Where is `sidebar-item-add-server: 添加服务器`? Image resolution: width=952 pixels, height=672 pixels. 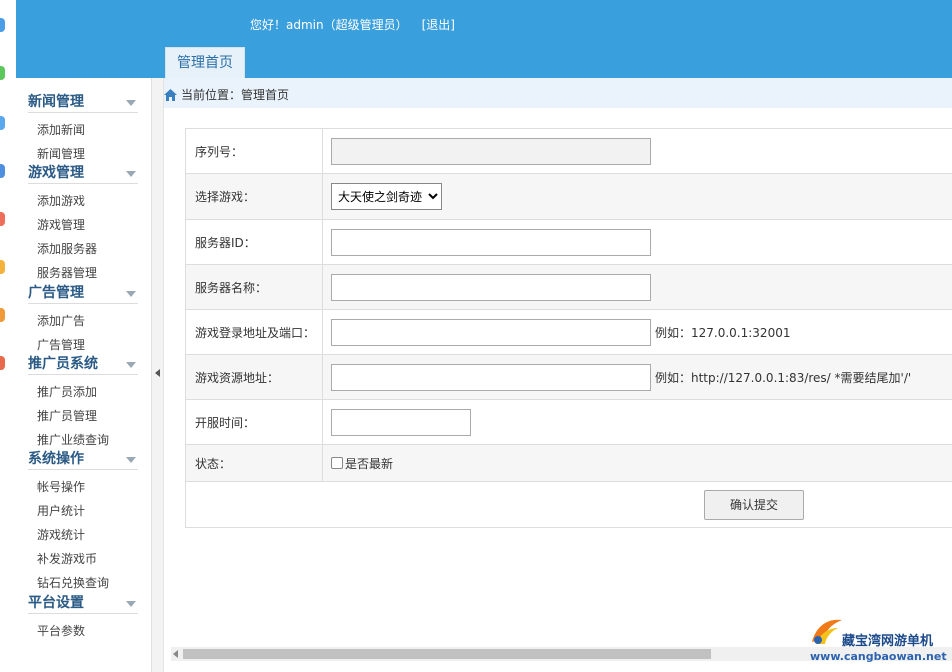 sidebar-item-add-server: 添加服务器 is located at coordinates (94, 249).